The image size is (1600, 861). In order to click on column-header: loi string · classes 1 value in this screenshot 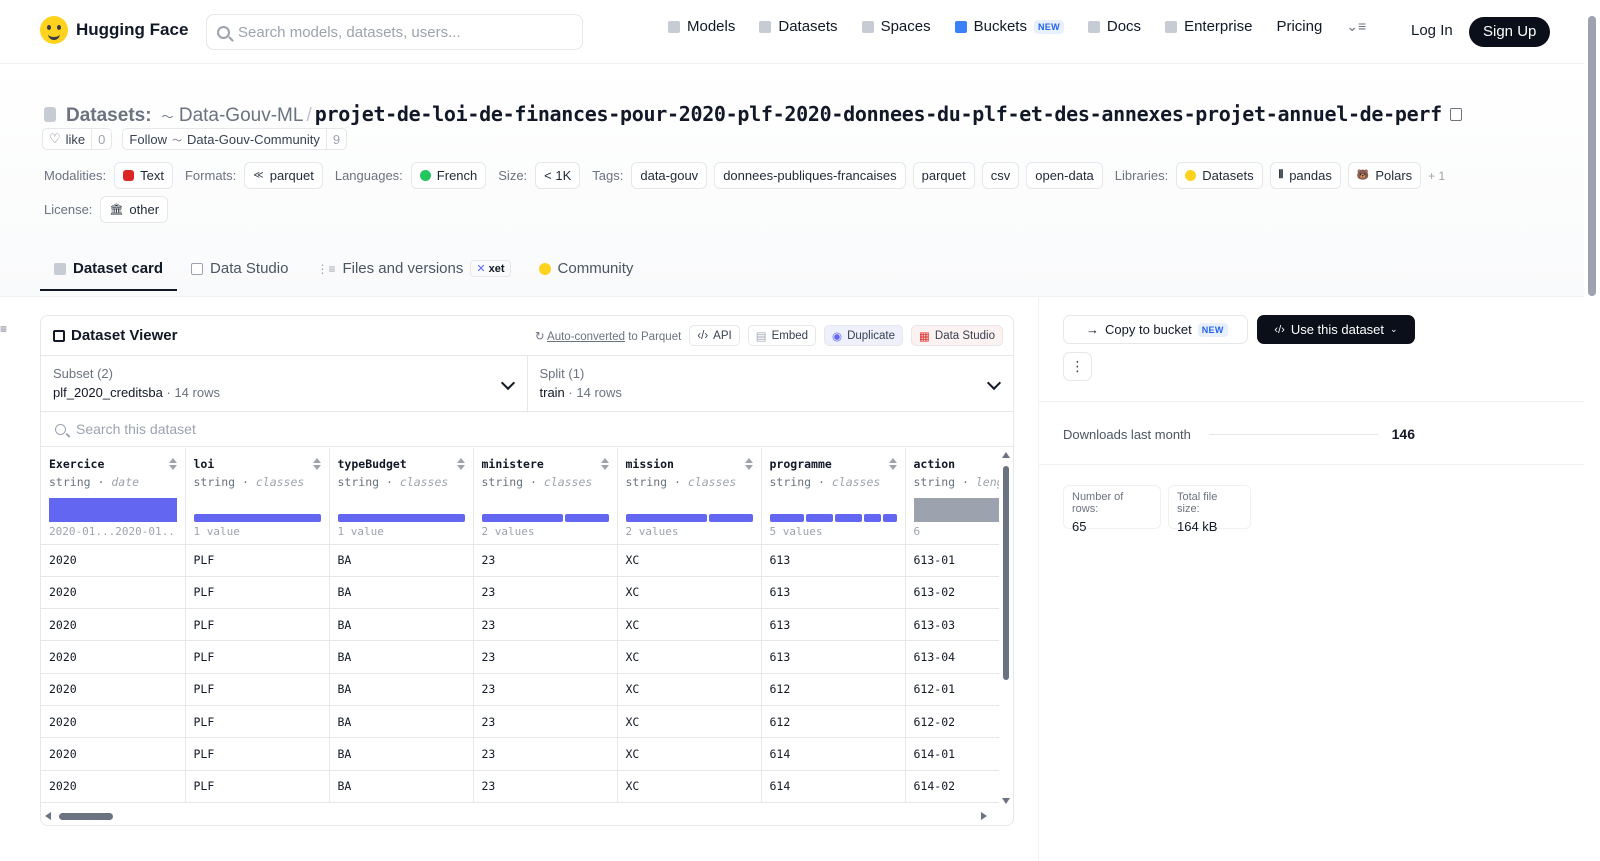, I will do `click(257, 496)`.